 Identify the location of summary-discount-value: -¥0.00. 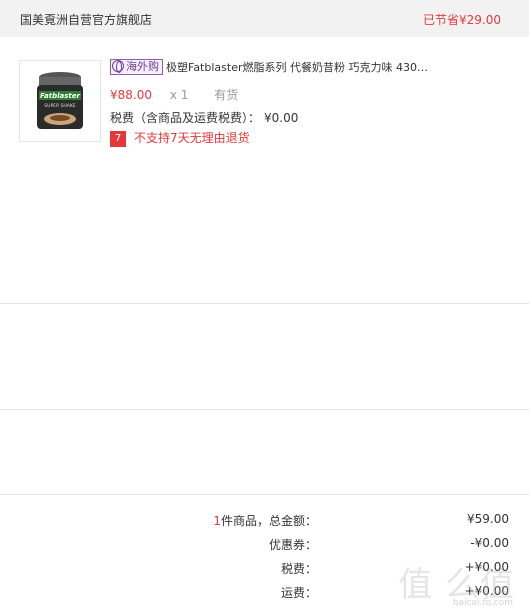
(489, 543).